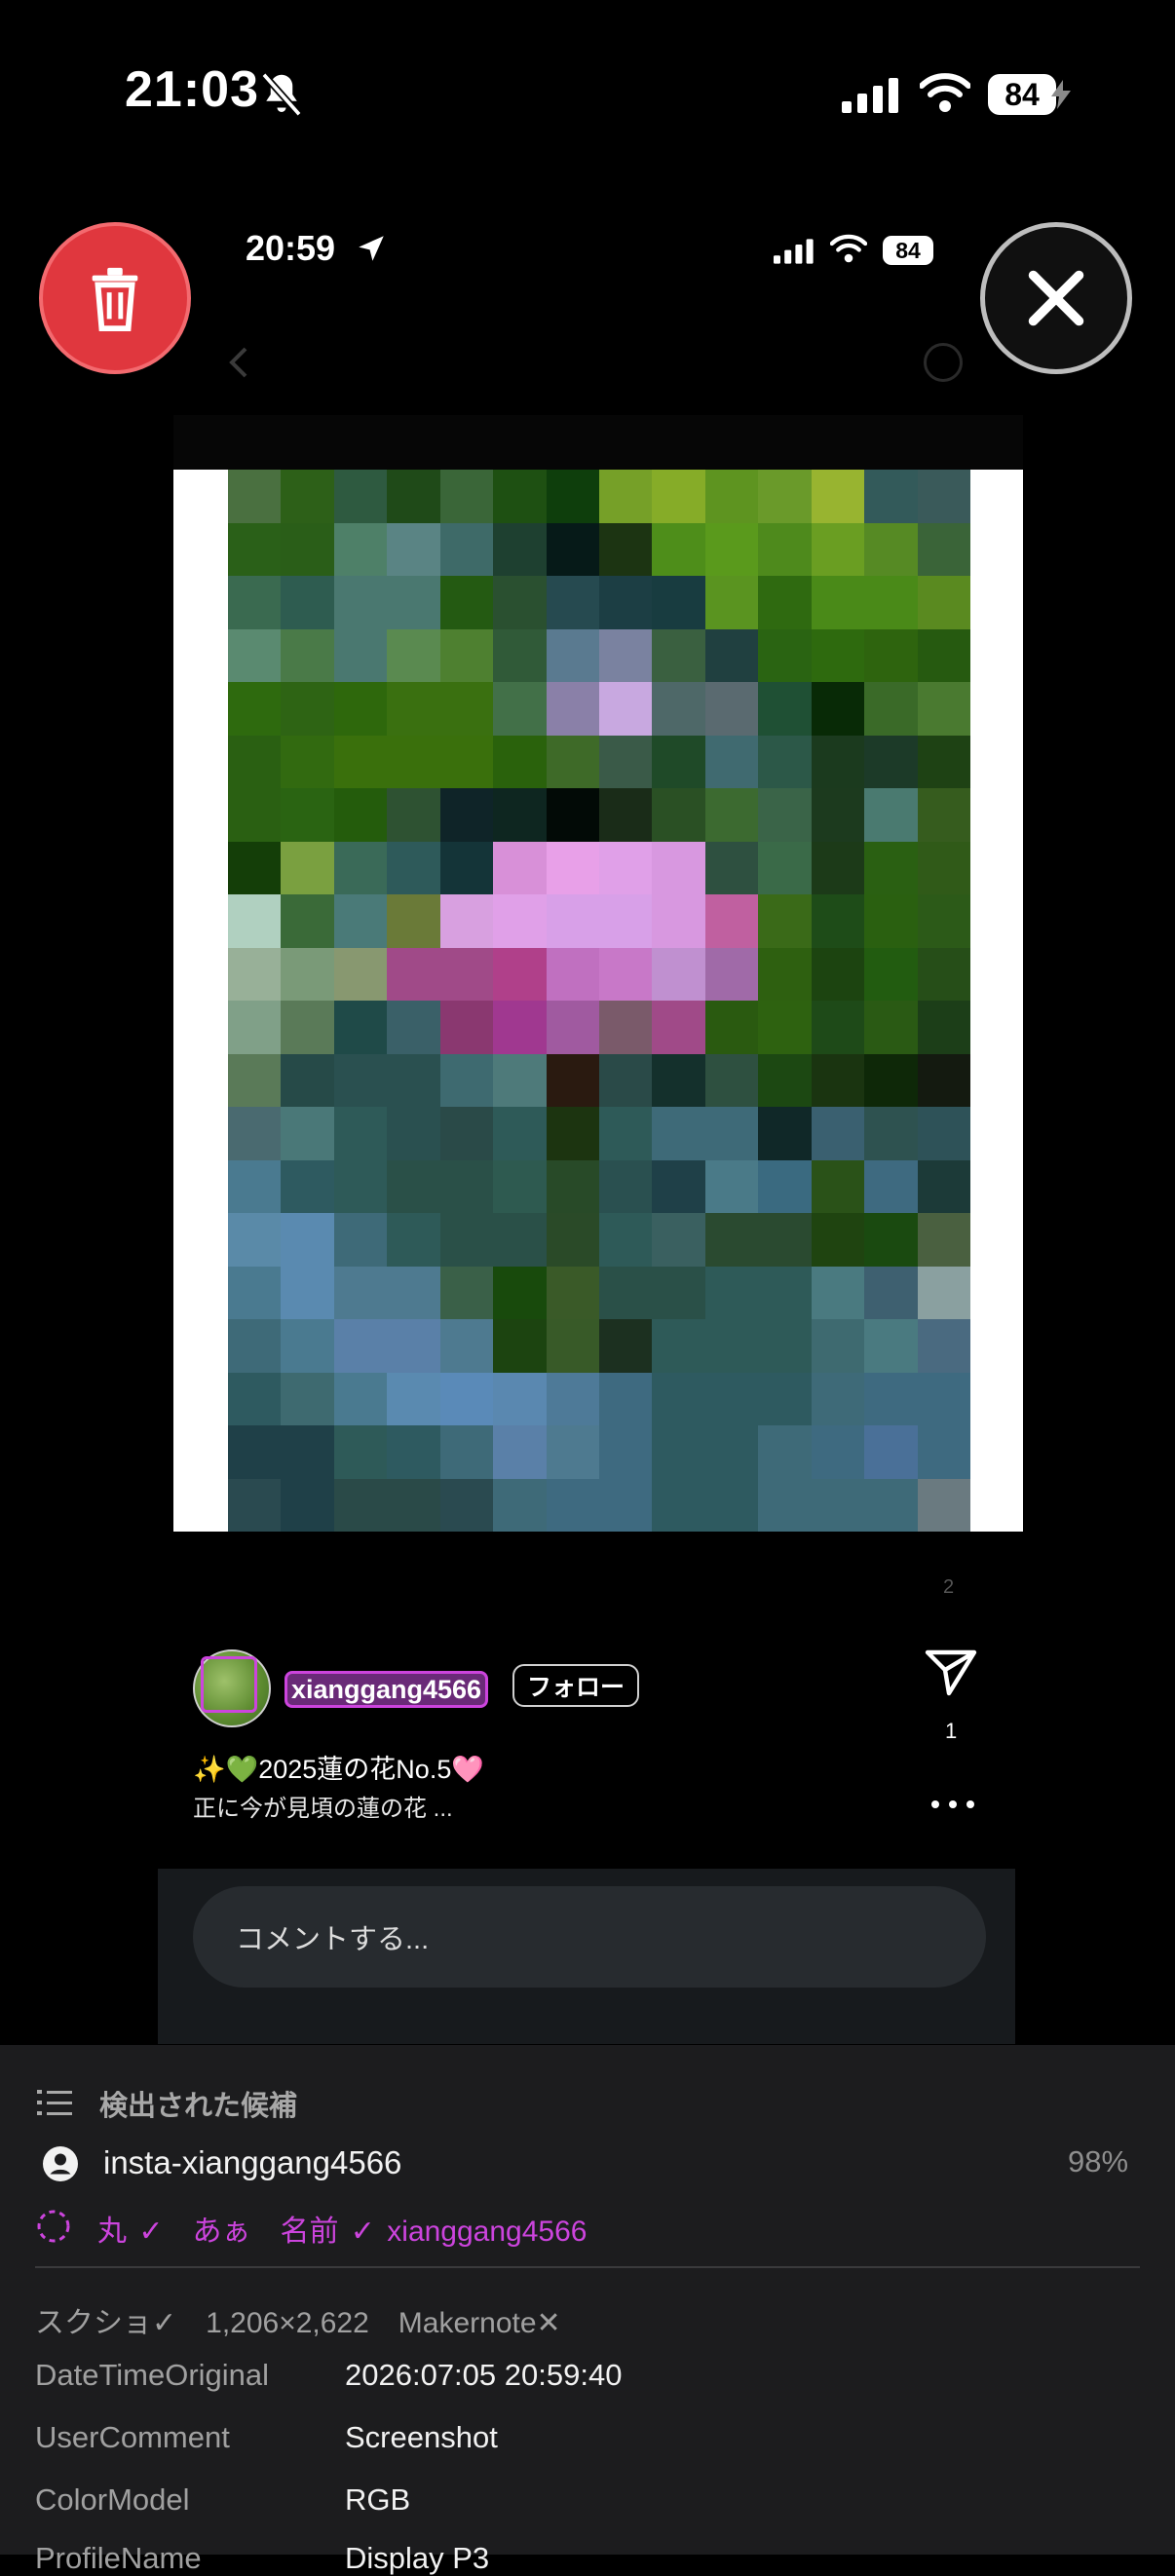 Image resolution: width=1175 pixels, height=2576 pixels. Describe the element at coordinates (386, 1689) in the screenshot. I see `username-link: xianggang4566` at that location.